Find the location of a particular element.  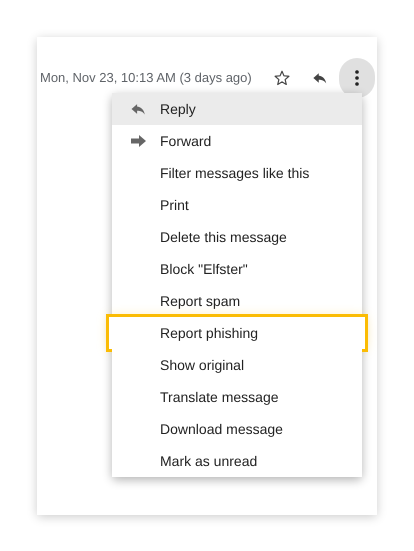

menu-item: Filter messages like this is located at coordinates (237, 173).